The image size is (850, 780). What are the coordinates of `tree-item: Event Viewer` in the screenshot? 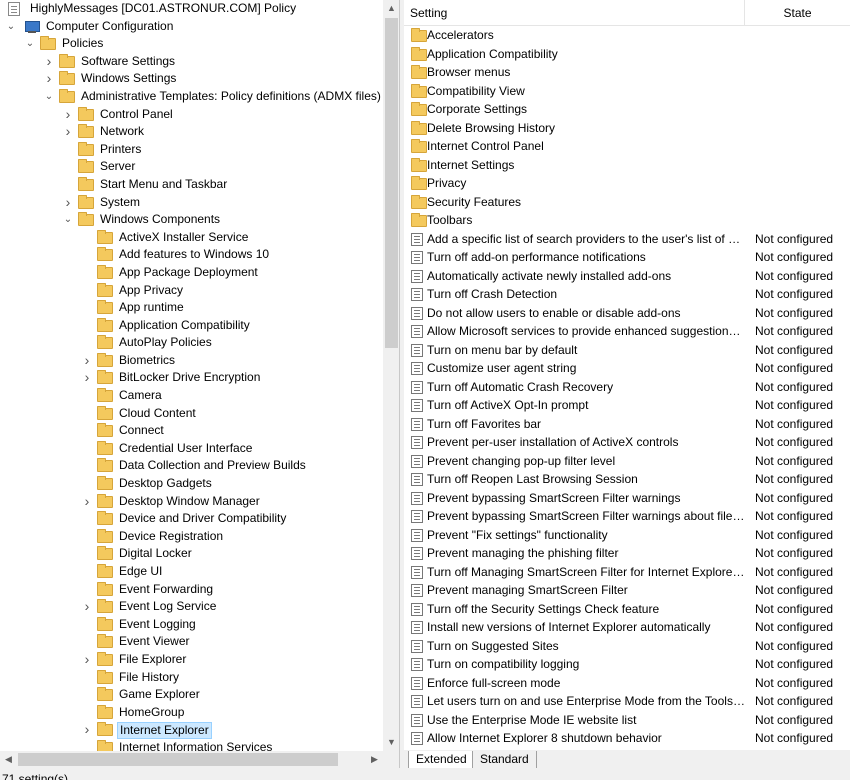 It's located at (191, 642).